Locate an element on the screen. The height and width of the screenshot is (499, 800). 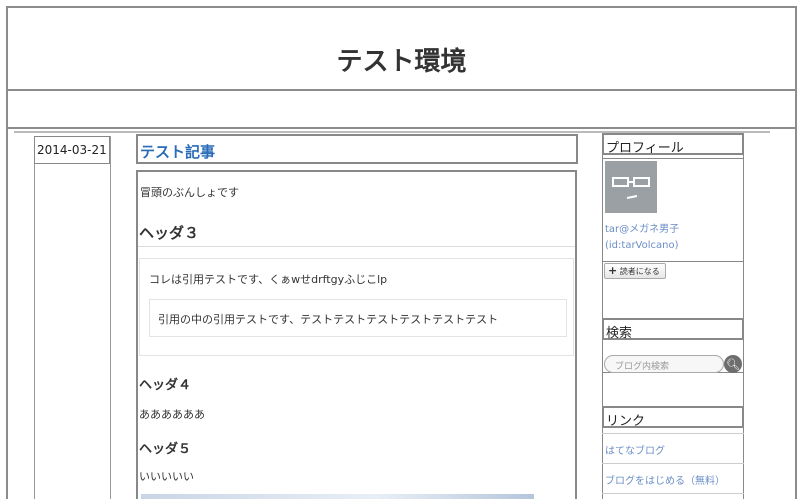
header-subbar is located at coordinates (401, 110).